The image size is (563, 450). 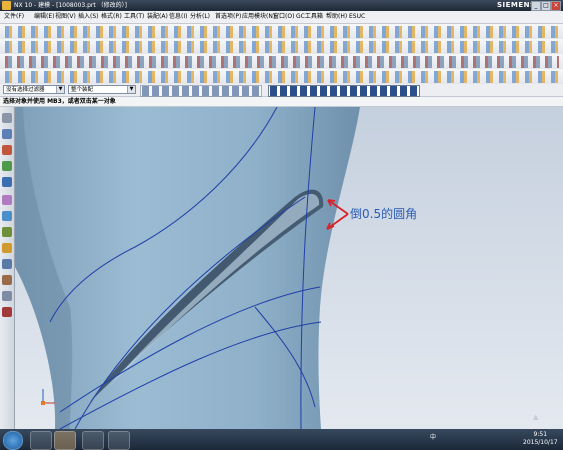 I want to click on menu-insert: 插入(S), so click(x=88, y=17).